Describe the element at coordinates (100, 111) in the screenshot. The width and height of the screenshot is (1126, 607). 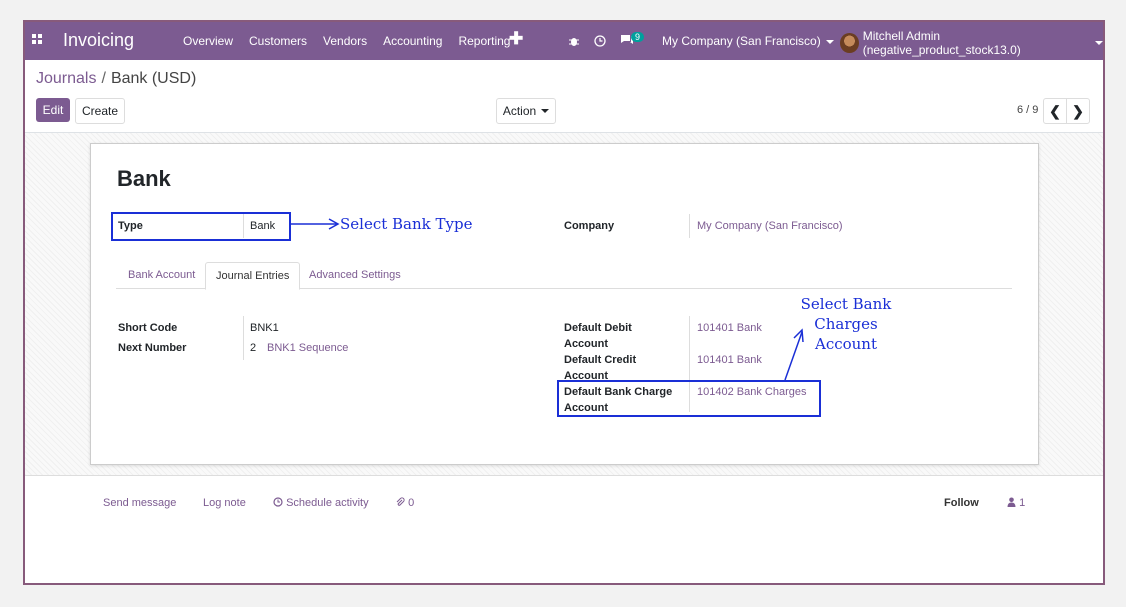
I see `create-button: Create` at that location.